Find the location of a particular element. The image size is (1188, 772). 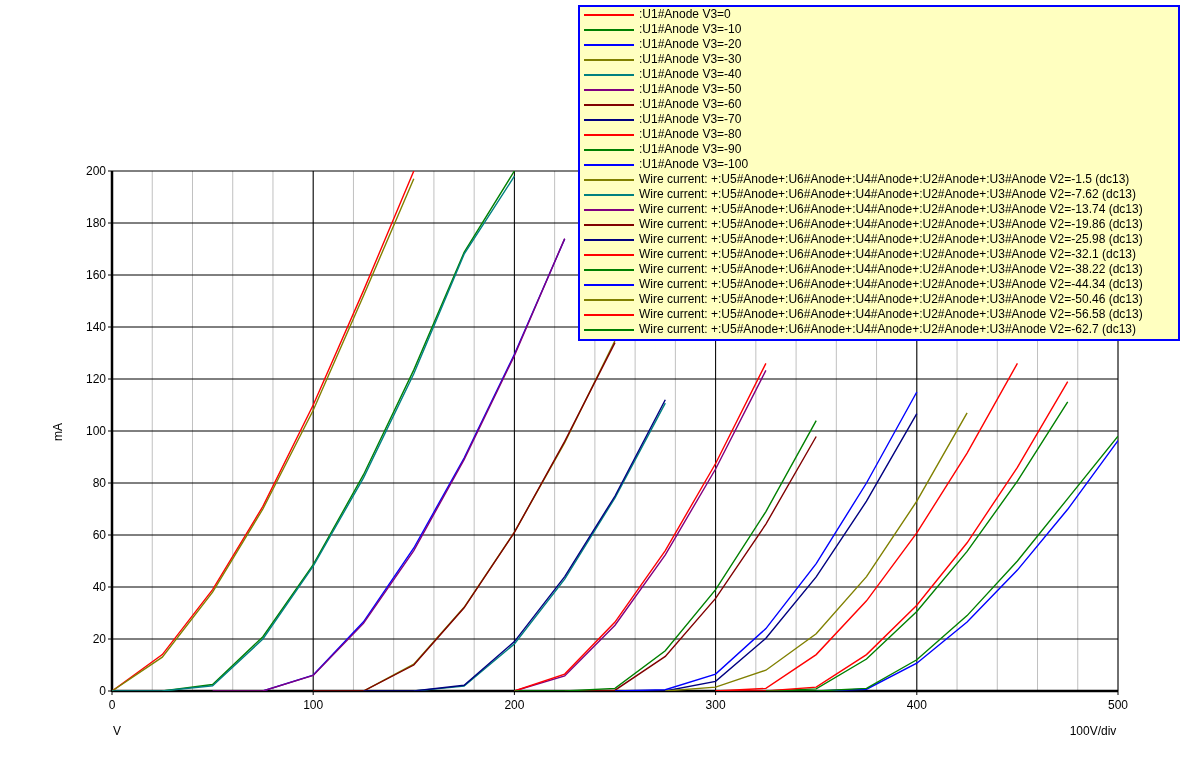

legend-label: :U1#Anode V3=-30 is located at coordinates (690, 59).